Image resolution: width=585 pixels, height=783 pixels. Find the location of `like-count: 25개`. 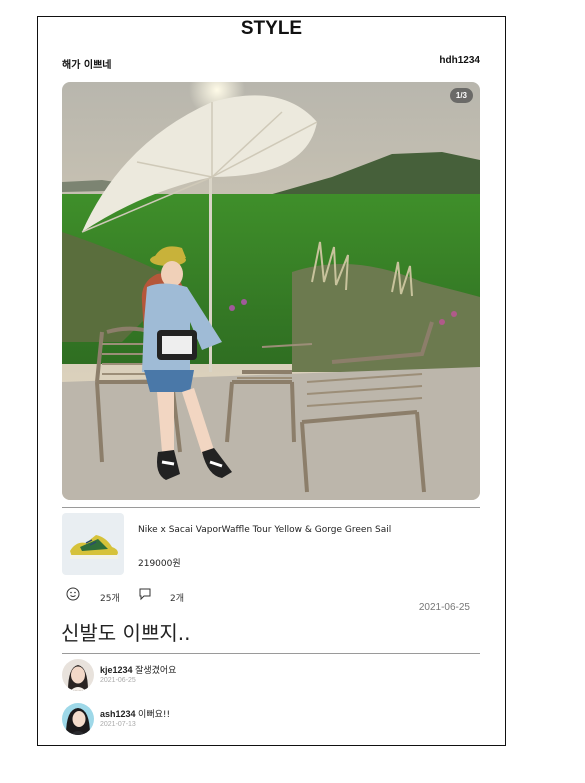

like-count: 25개 is located at coordinates (110, 599).